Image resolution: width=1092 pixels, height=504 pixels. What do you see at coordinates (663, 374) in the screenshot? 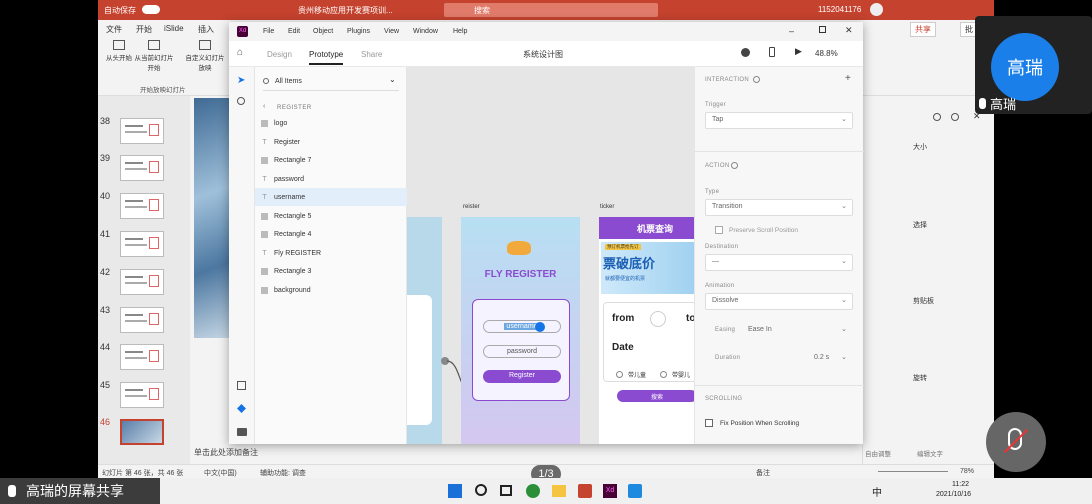
I see `infant-radio` at bounding box center [663, 374].